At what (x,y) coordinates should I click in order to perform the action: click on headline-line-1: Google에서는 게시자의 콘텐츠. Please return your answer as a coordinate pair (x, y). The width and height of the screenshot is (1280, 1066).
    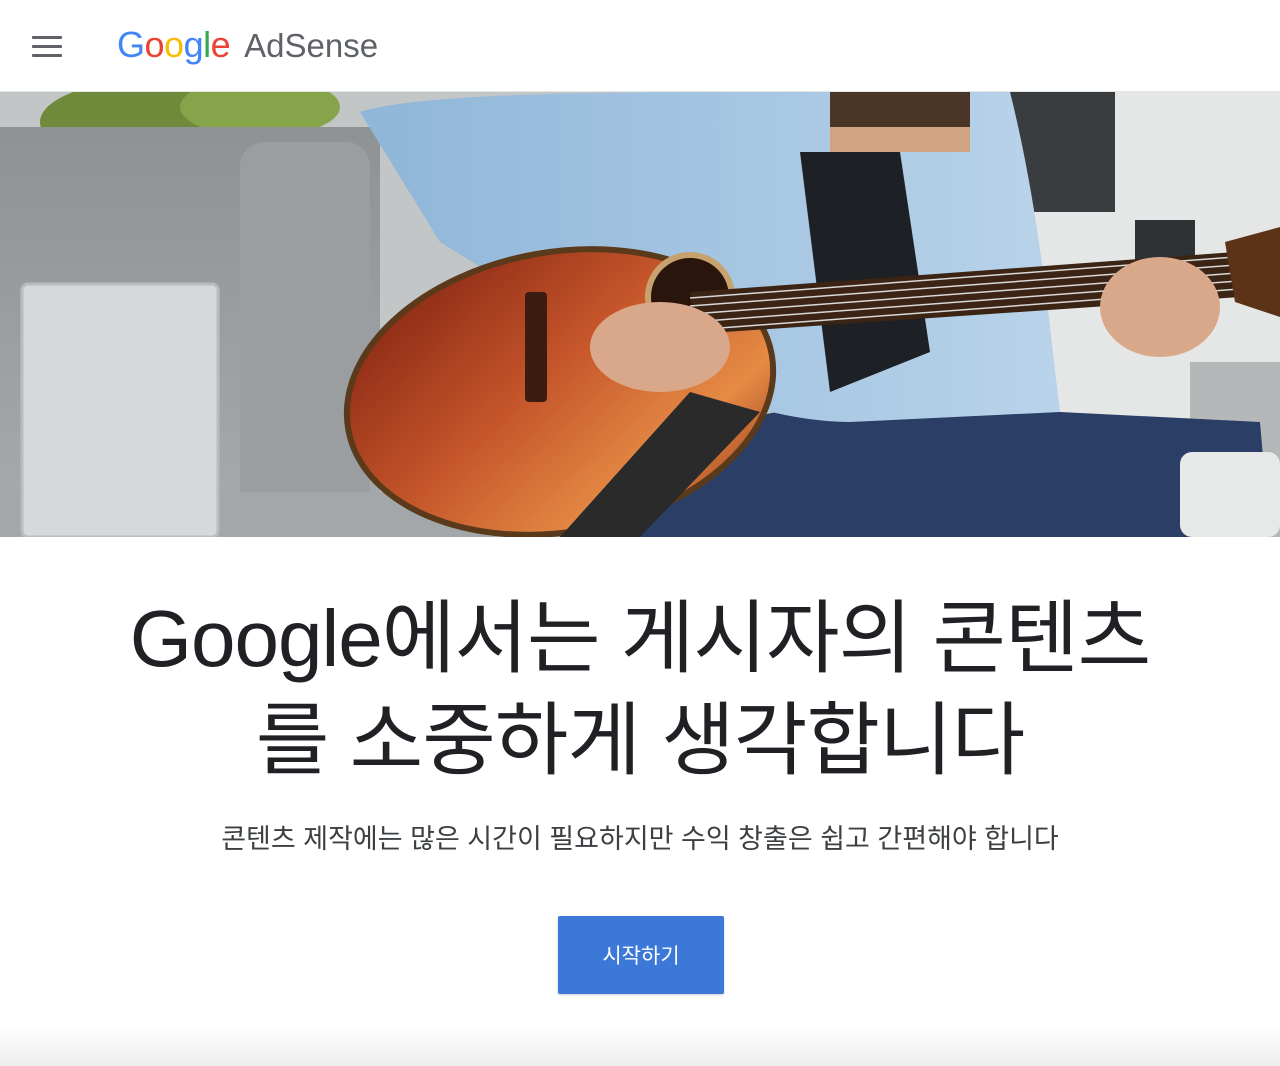
    Looking at the image, I should click on (640, 638).